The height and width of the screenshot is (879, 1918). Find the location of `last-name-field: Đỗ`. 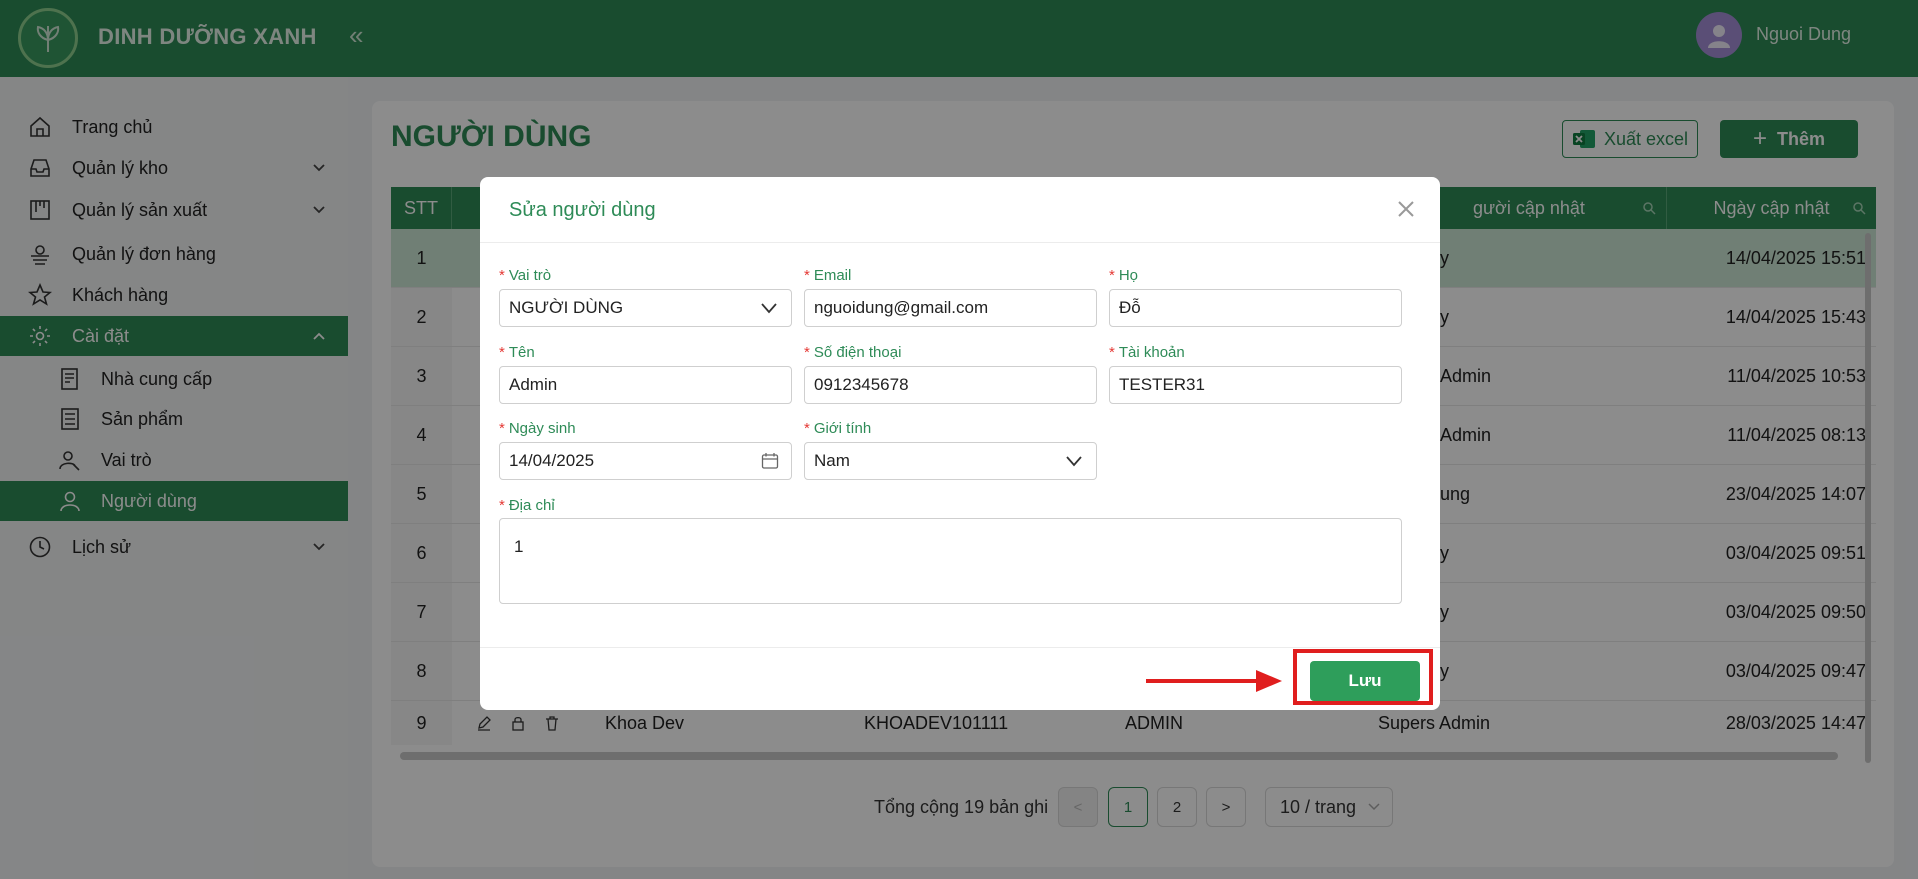

last-name-field: Đỗ is located at coordinates (1255, 308).